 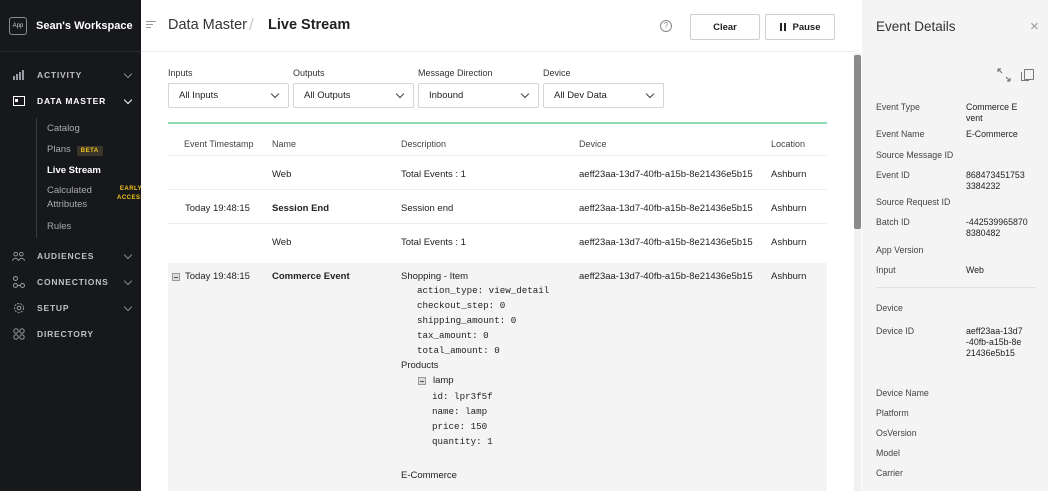 I want to click on nav-item-connections: CONNECTIONS, so click(x=70, y=282).